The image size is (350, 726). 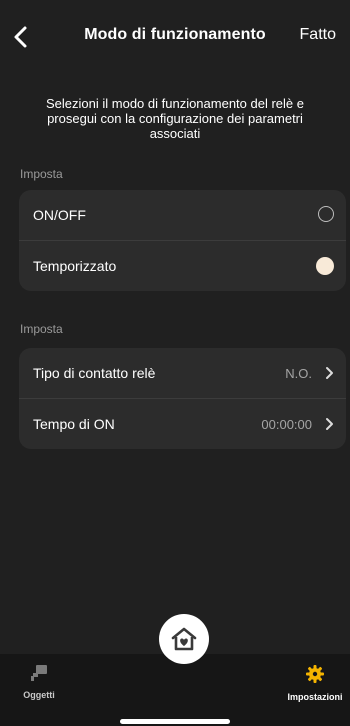 What do you see at coordinates (39, 673) in the screenshot?
I see `objects-icon` at bounding box center [39, 673].